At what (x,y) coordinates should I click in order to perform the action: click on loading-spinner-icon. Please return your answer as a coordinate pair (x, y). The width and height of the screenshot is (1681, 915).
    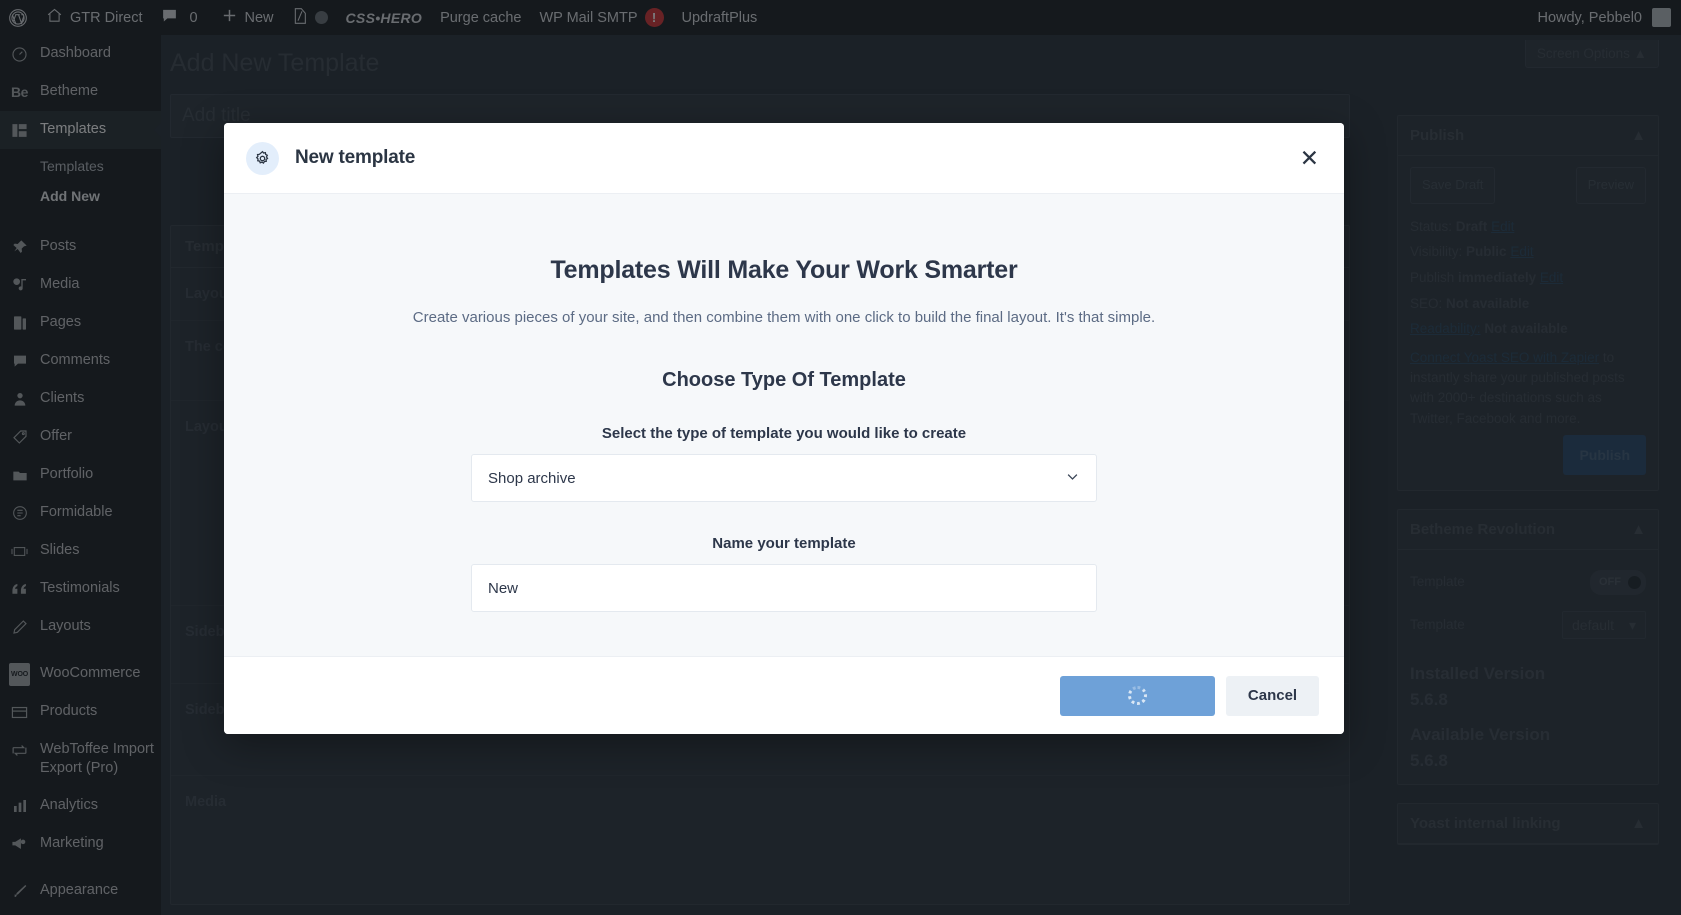
    Looking at the image, I should click on (1137, 695).